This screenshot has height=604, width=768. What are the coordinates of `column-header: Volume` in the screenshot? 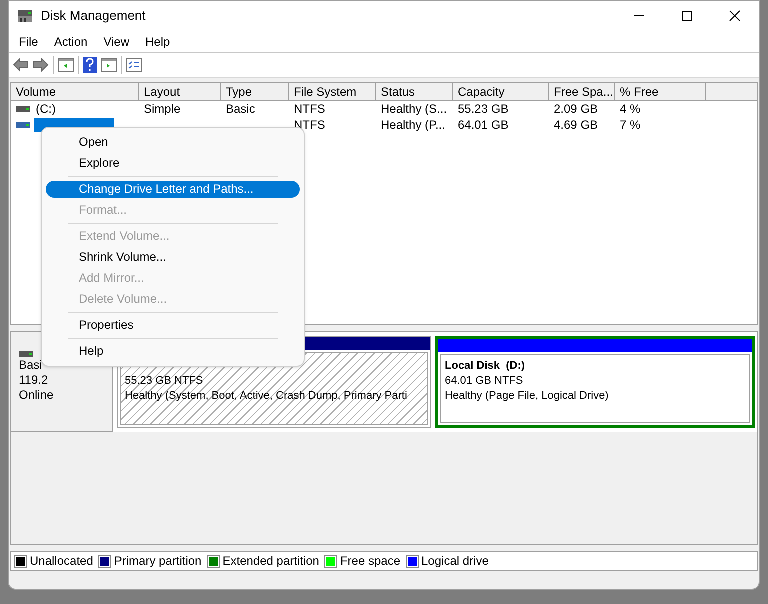 It's located at (75, 92).